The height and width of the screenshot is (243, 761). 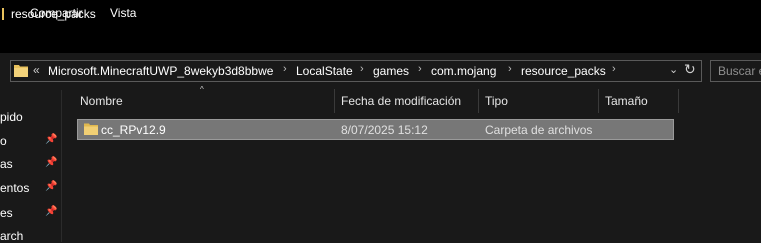 What do you see at coordinates (626, 101) in the screenshot?
I see `column-header-size: Tamaño` at bounding box center [626, 101].